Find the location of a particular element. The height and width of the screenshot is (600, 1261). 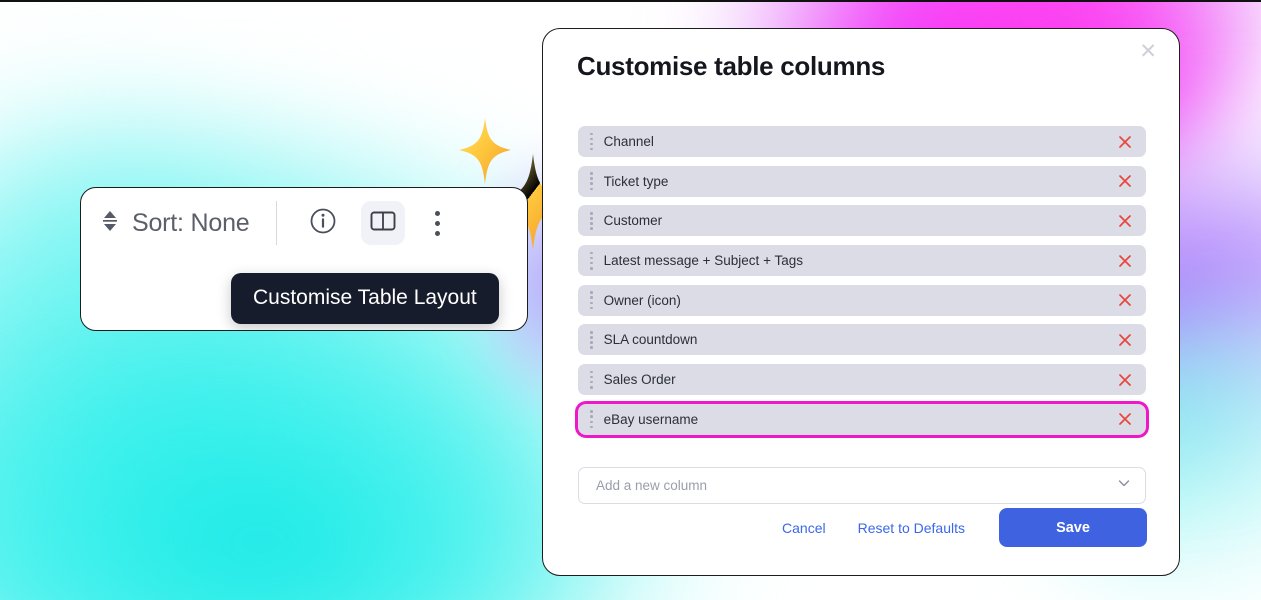

column-label: Sales Order is located at coordinates (639, 380).